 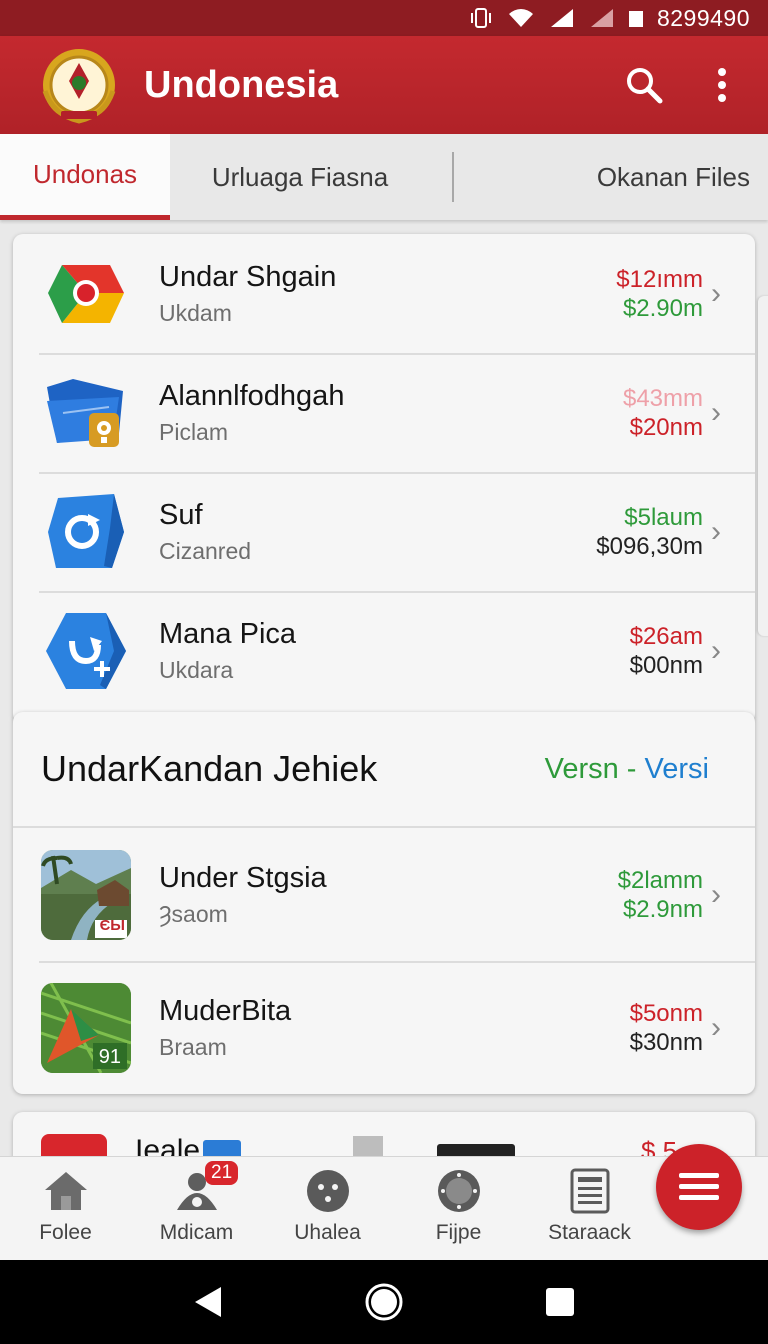 I want to click on app-title: Undonesia, so click(x=241, y=84).